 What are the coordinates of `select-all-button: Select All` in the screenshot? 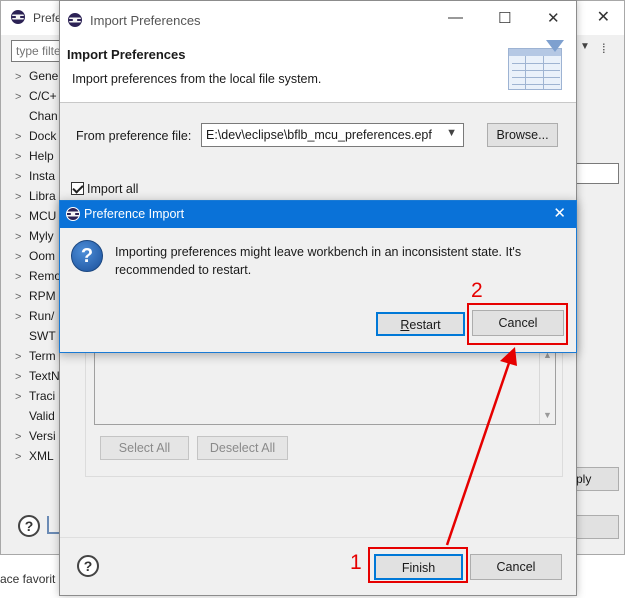 It's located at (144, 448).